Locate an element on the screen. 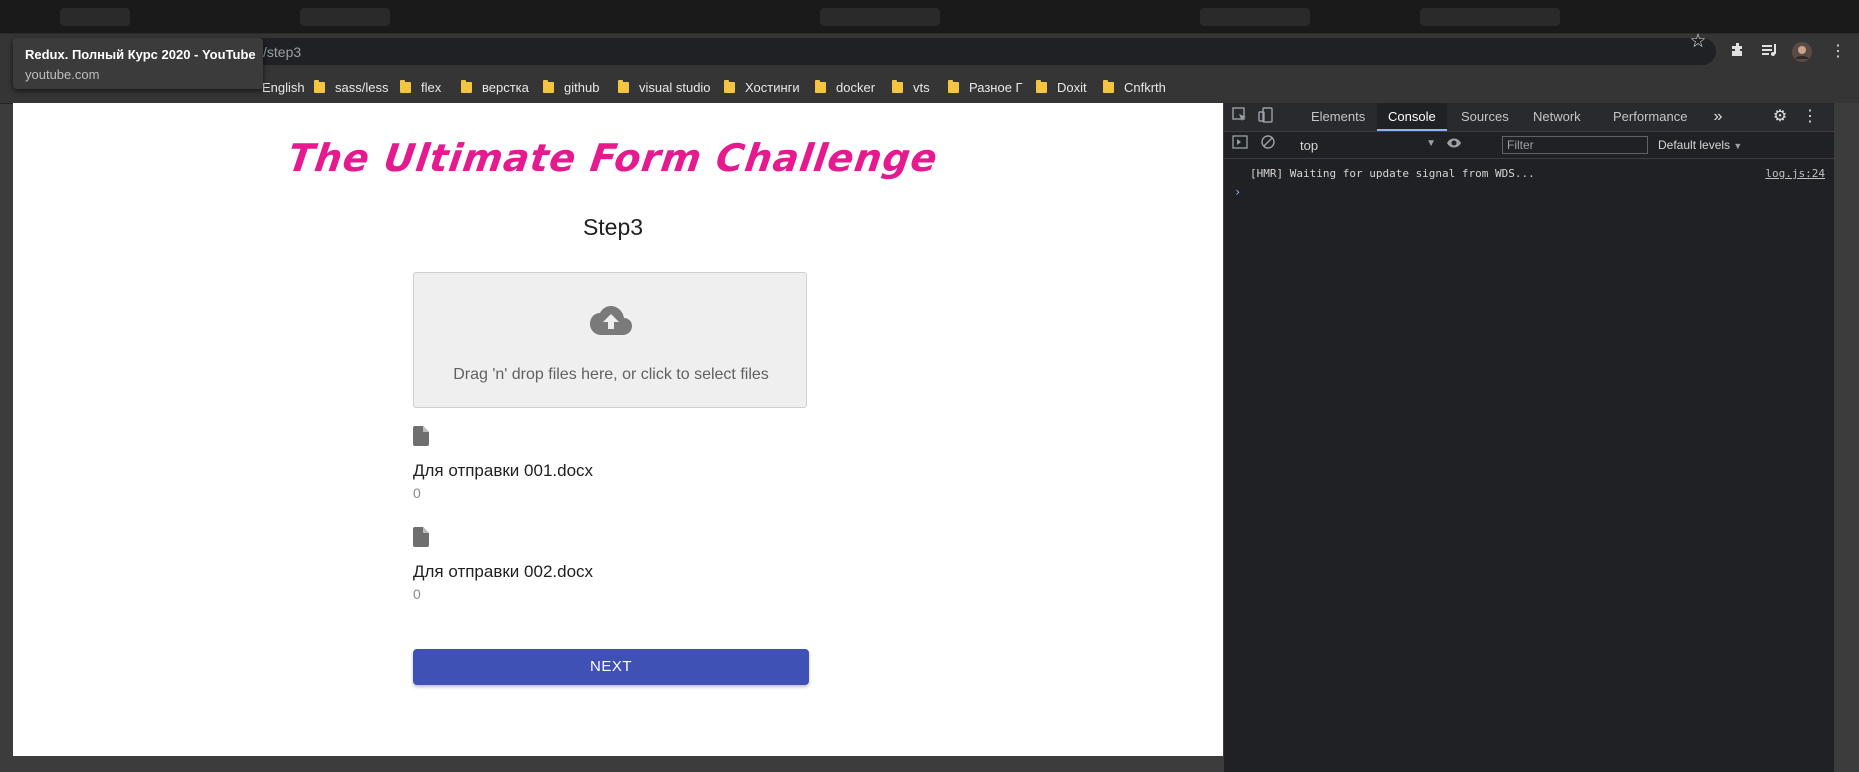 This screenshot has width=1859, height=772. bookmark-folder: верстка is located at coordinates (495, 87).